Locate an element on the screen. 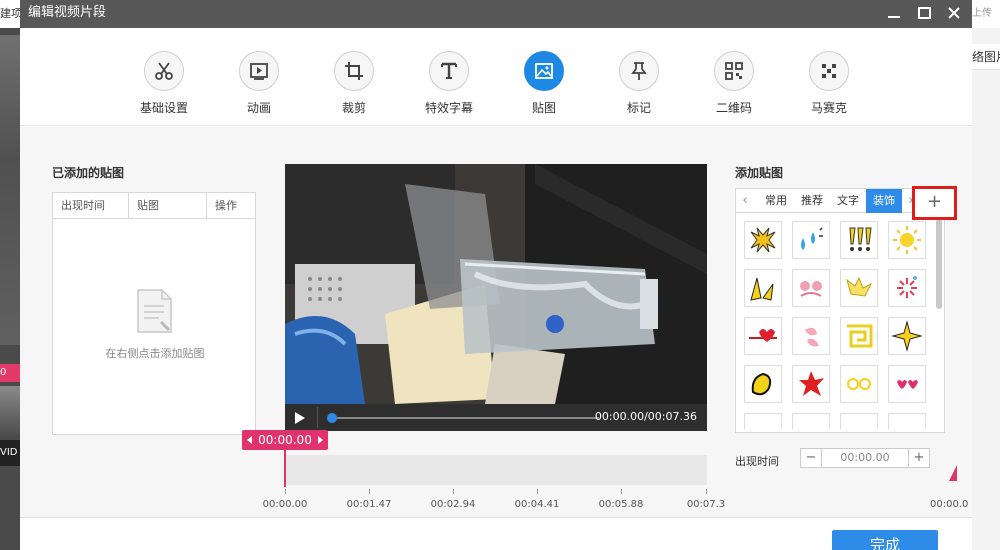  hearts-sticker-icon is located at coordinates (907, 384).